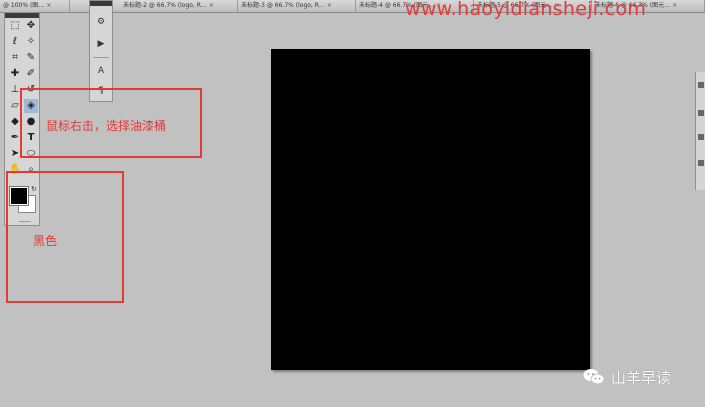  What do you see at coordinates (101, 44) in the screenshot?
I see `actions-panel-icon: ▶` at bounding box center [101, 44].